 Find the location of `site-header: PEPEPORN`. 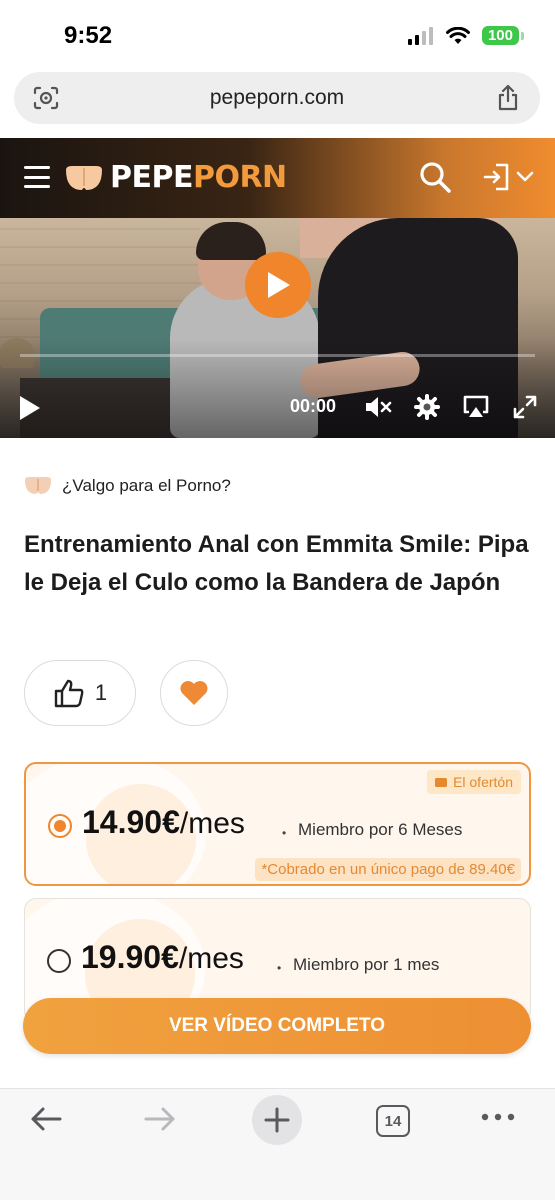

site-header: PEPEPORN is located at coordinates (277, 178).